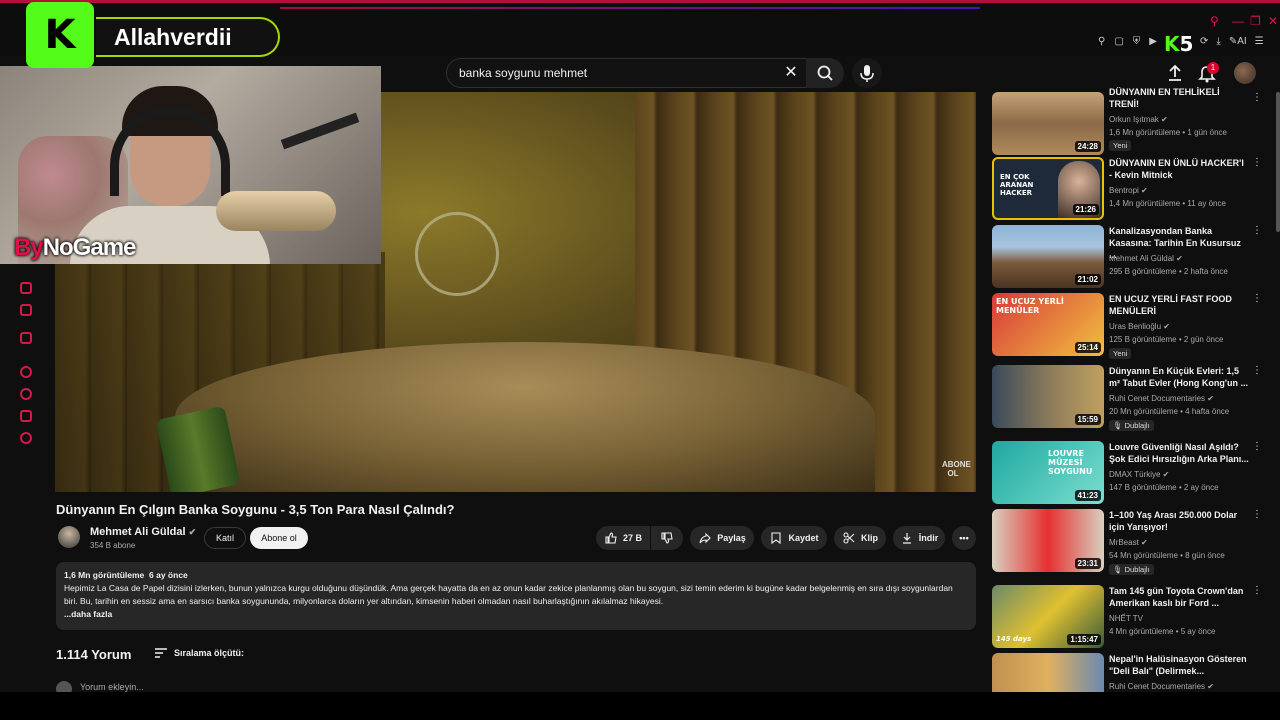 Image resolution: width=1280 pixels, height=720 pixels. I want to click on video-thumbnail, so click(1048, 672).